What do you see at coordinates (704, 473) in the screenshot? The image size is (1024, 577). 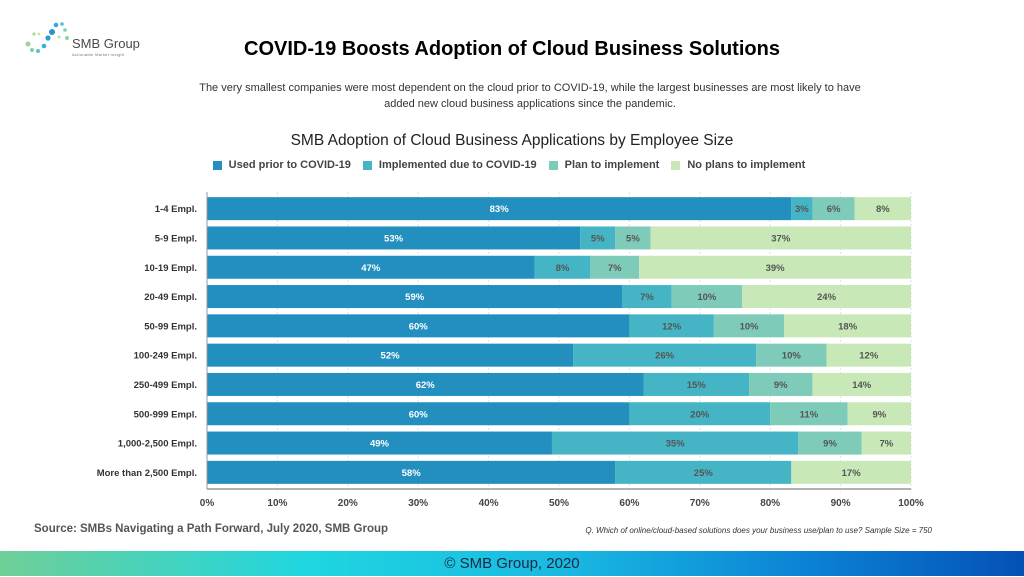 I see `data-label: 25%` at bounding box center [704, 473].